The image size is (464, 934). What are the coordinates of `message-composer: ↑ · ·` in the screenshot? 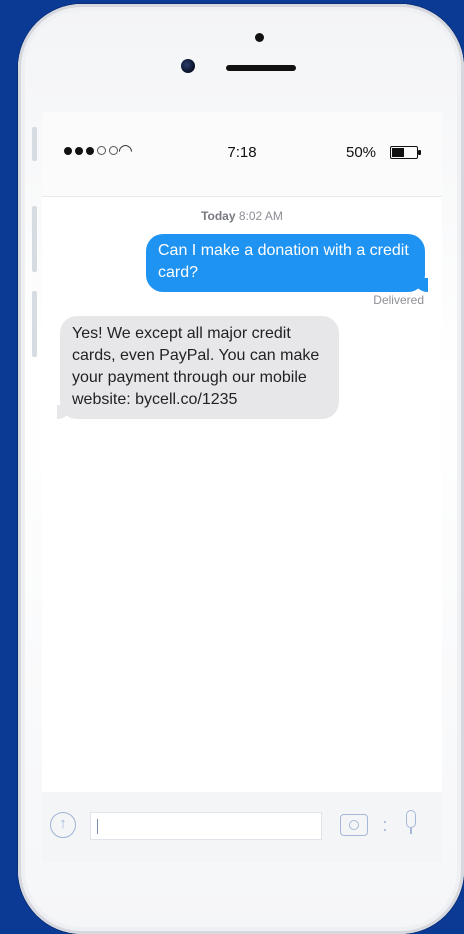 It's located at (242, 827).